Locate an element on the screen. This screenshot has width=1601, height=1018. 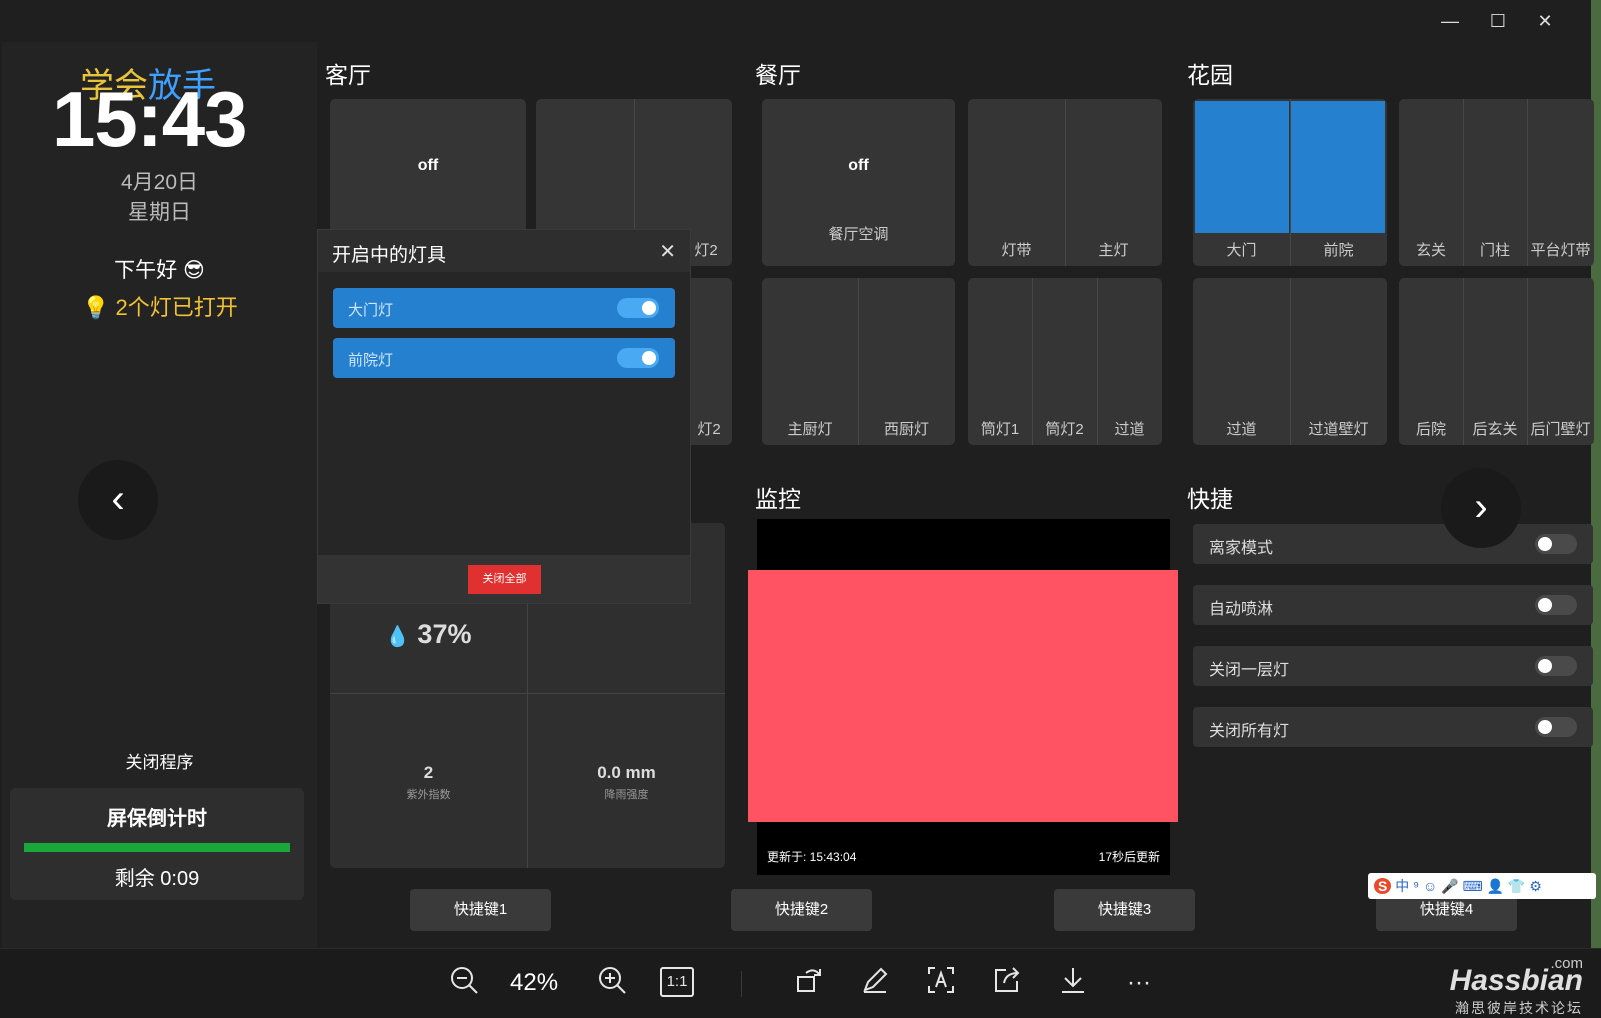
gate-label: 大门 is located at coordinates (1241, 250).